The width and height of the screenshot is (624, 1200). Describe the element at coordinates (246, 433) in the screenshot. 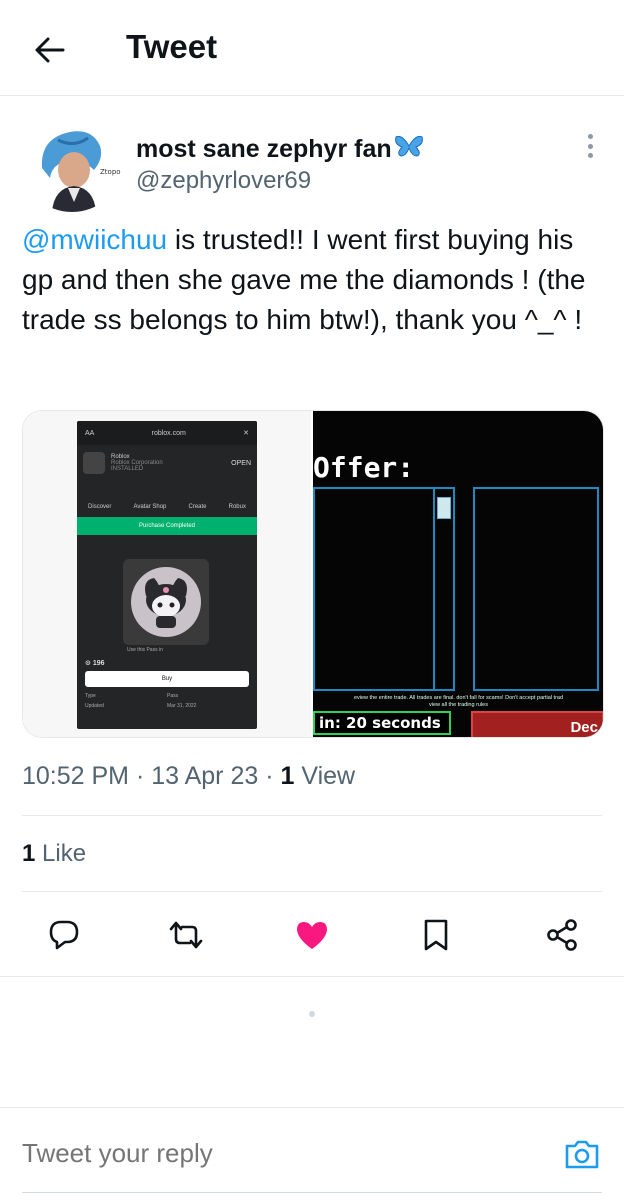

I see `close-icon: ✕` at that location.